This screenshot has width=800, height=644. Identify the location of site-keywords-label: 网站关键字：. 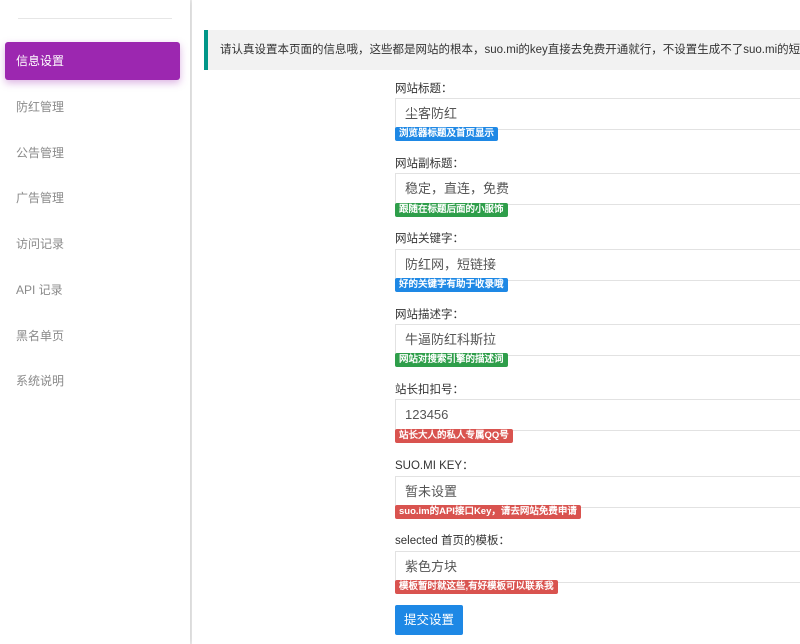
(429, 239).